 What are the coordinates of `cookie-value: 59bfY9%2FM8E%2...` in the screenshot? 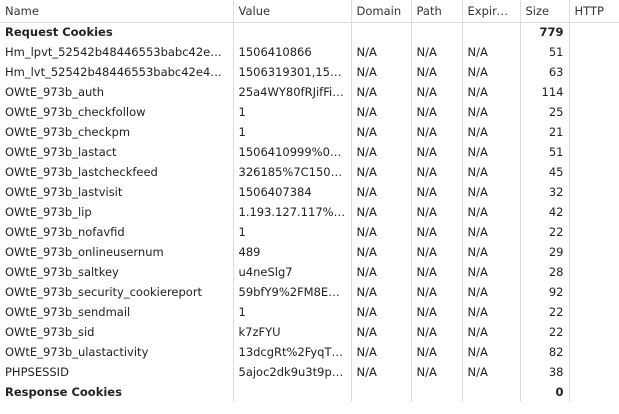 It's located at (292, 292).